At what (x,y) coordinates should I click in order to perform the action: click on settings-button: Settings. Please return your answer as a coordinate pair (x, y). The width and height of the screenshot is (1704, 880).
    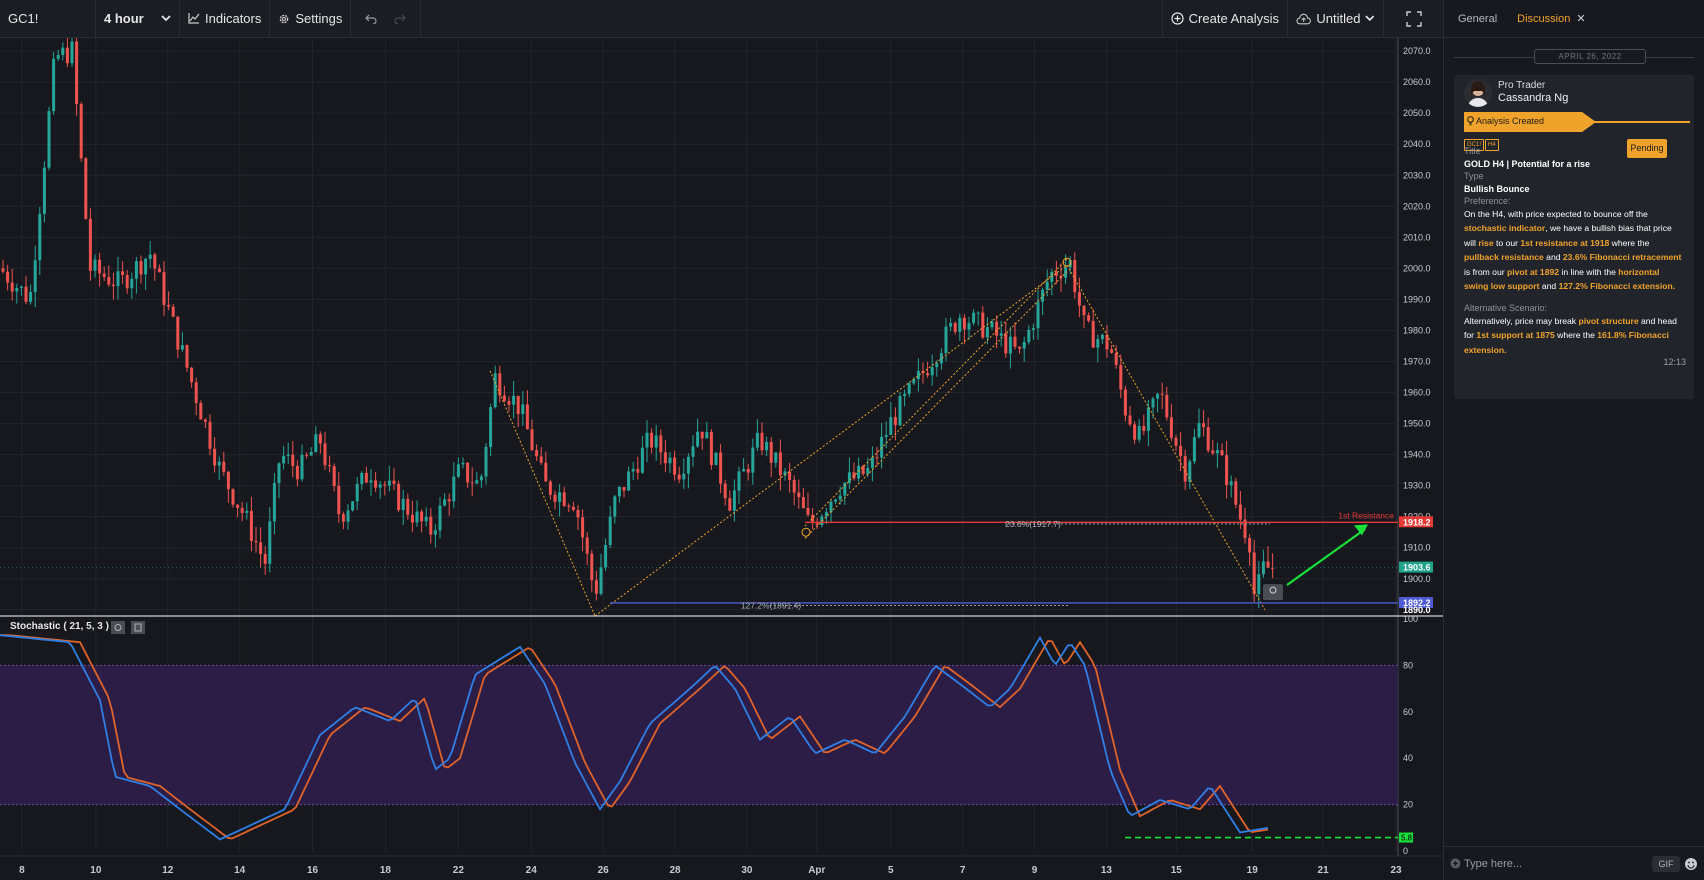
    Looking at the image, I should click on (311, 19).